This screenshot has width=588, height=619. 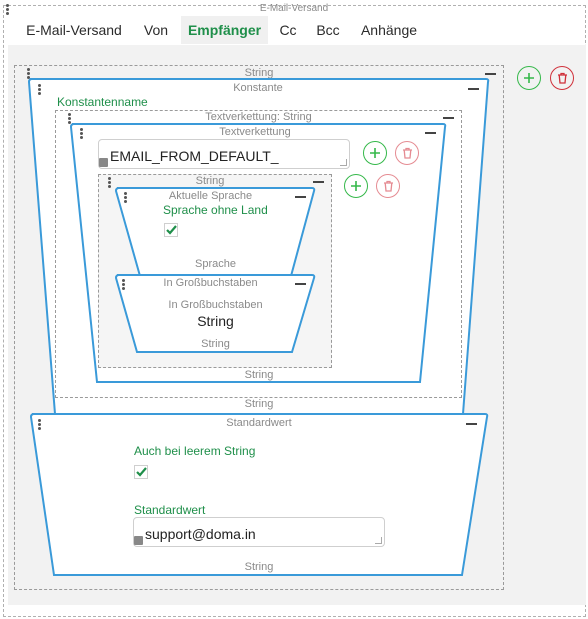 What do you see at coordinates (210, 196) in the screenshot?
I see `language-label: Aktuelle Sprache` at bounding box center [210, 196].